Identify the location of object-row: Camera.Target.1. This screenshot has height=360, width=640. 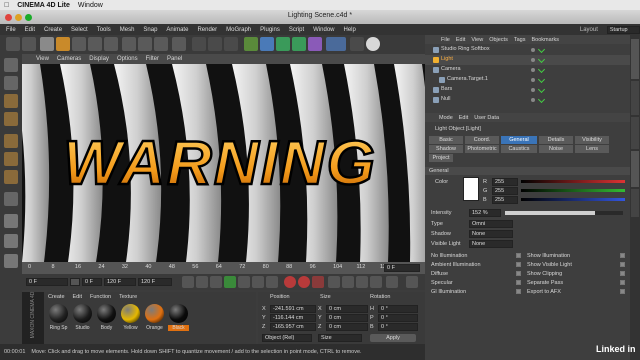
(527, 80).